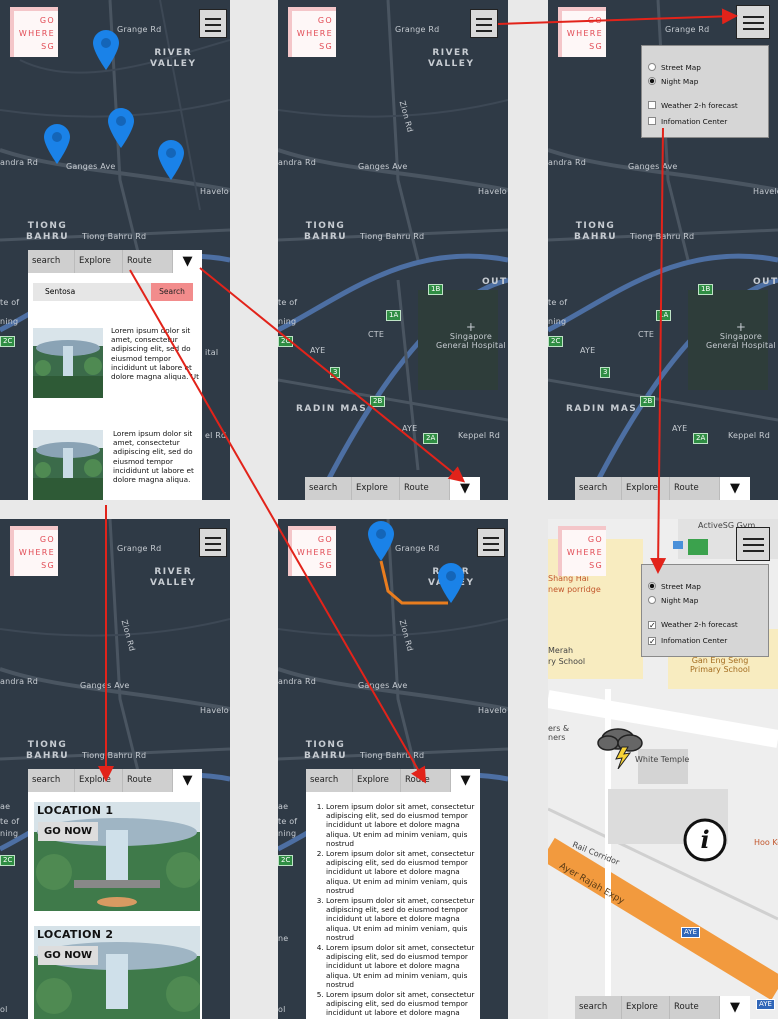 The width and height of the screenshot is (778, 1019). What do you see at coordinates (381, 541) in the screenshot?
I see `start-pin-icon` at bounding box center [381, 541].